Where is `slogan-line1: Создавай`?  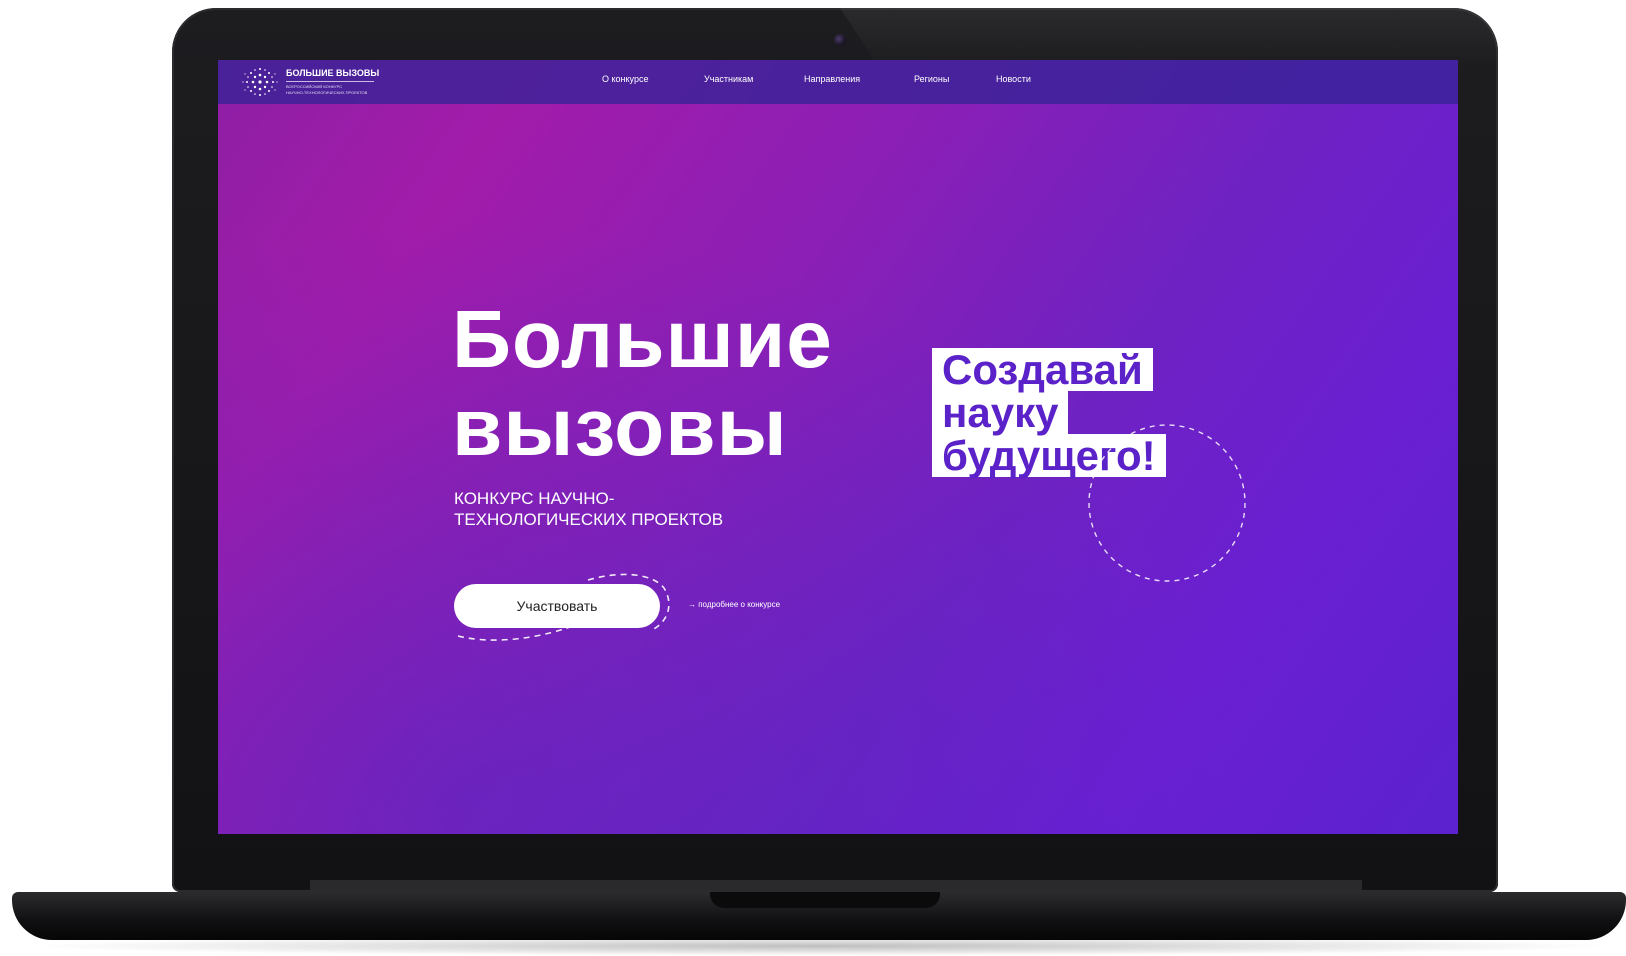 slogan-line1: Создавай is located at coordinates (1042, 369).